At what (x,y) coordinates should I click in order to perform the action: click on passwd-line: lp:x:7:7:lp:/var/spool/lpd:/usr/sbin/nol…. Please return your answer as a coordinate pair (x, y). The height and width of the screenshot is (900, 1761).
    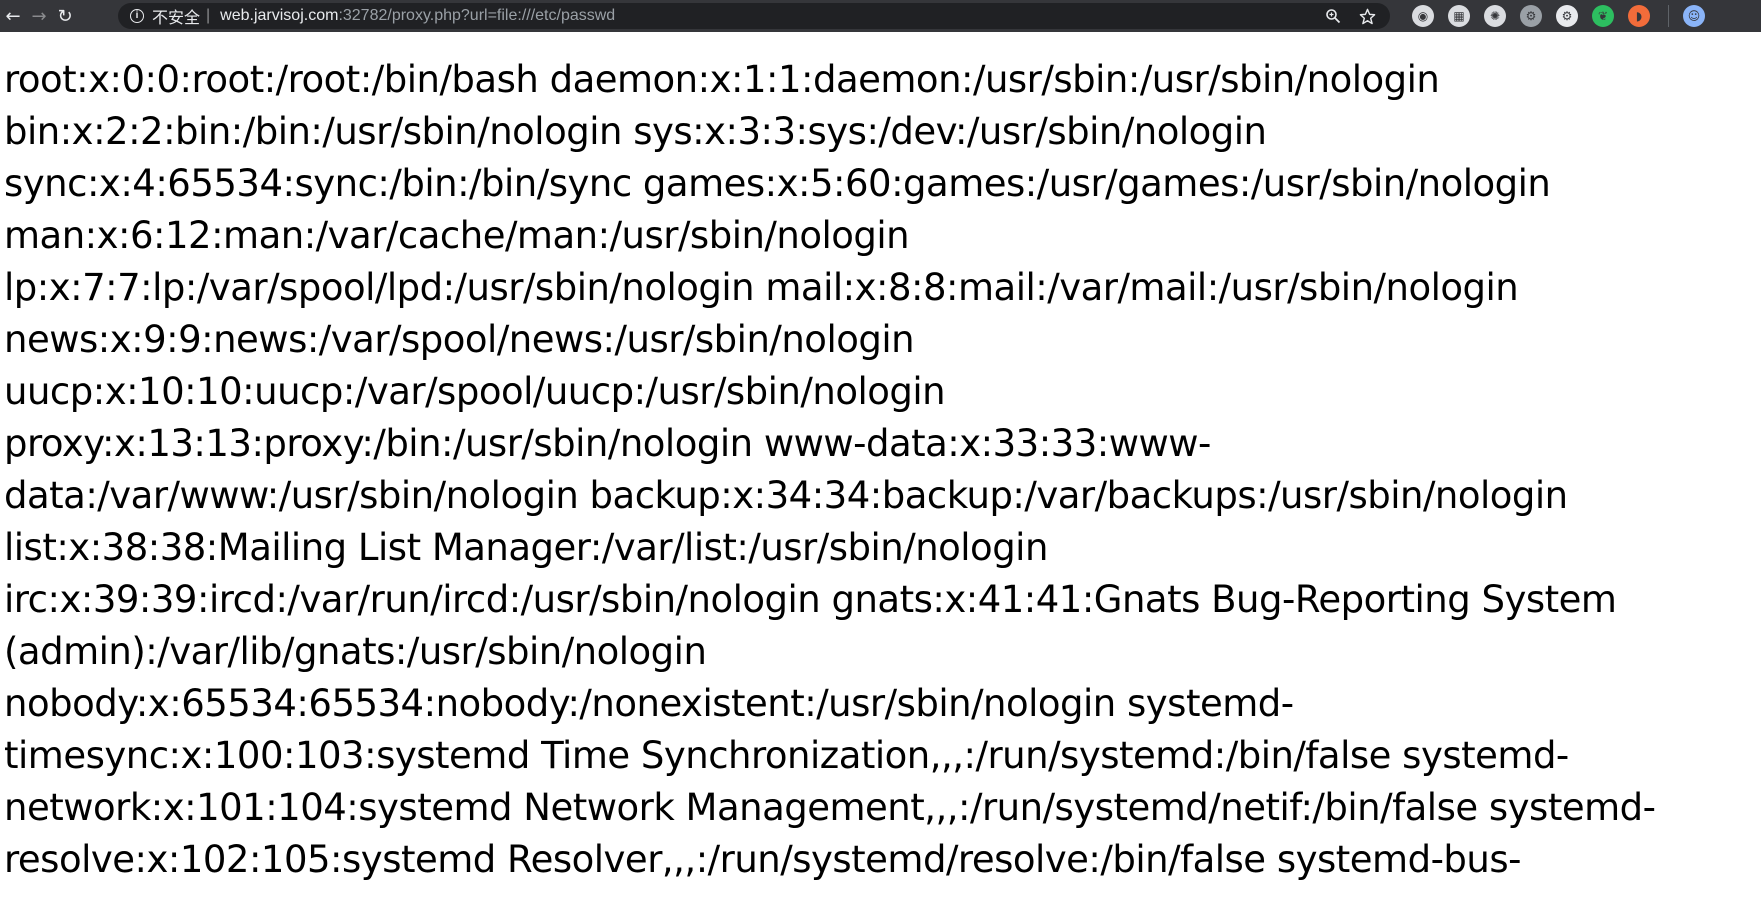
    Looking at the image, I should click on (761, 287).